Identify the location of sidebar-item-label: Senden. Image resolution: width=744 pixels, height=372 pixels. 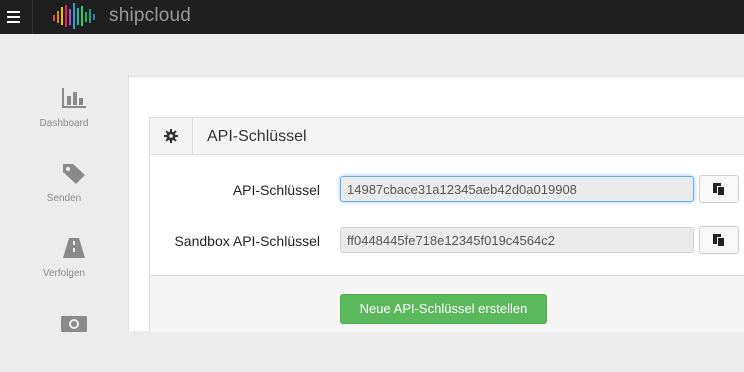
(64, 198).